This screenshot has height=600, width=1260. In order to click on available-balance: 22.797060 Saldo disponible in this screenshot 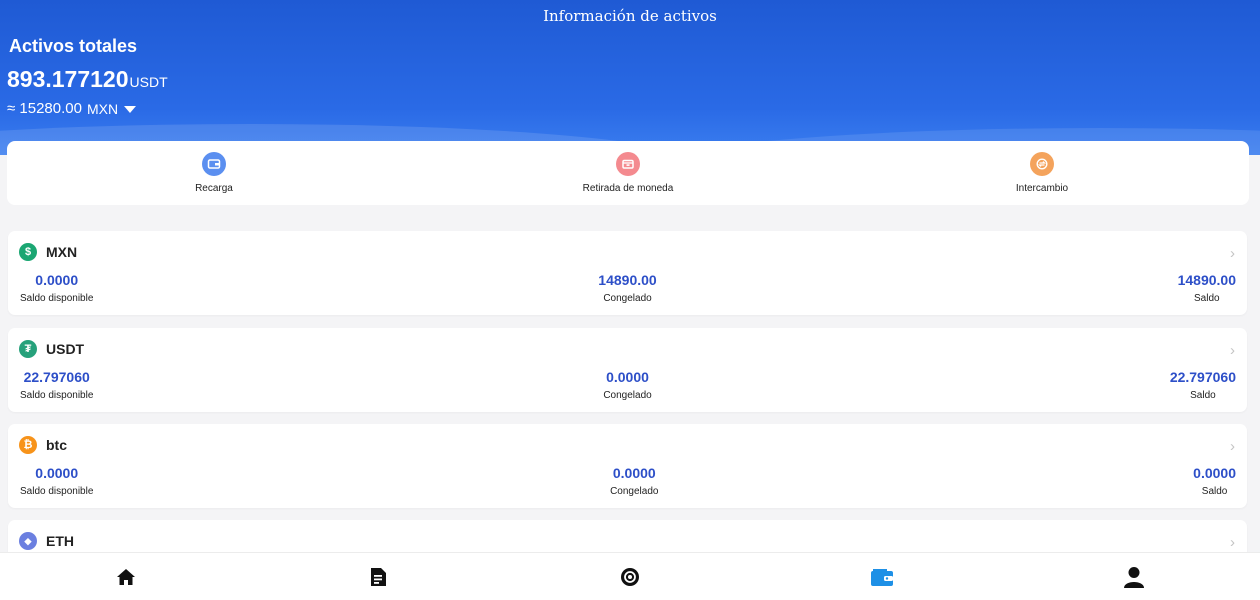, I will do `click(57, 385)`.